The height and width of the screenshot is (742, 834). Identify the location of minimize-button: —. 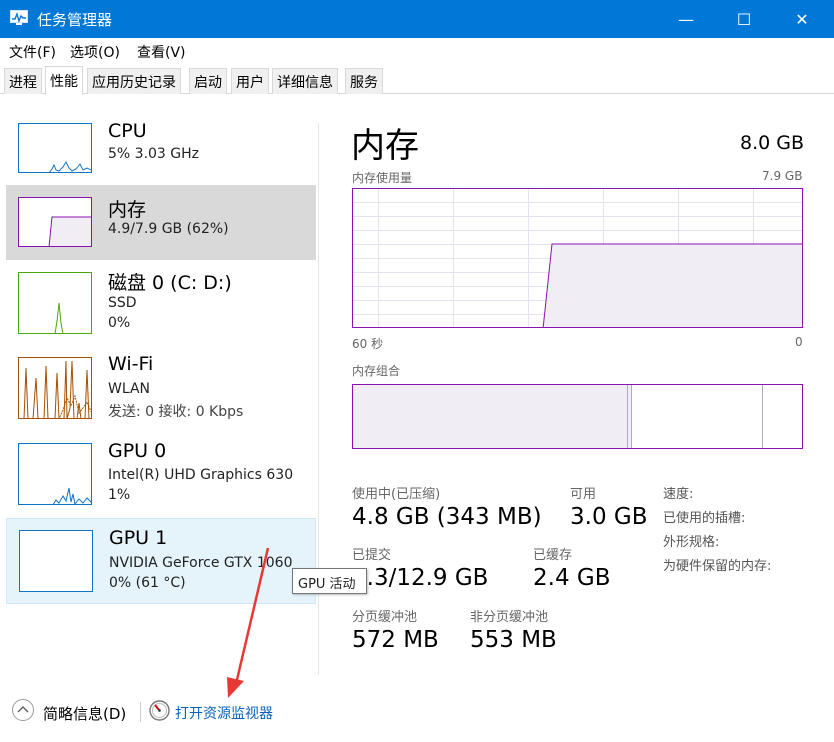
(686, 19).